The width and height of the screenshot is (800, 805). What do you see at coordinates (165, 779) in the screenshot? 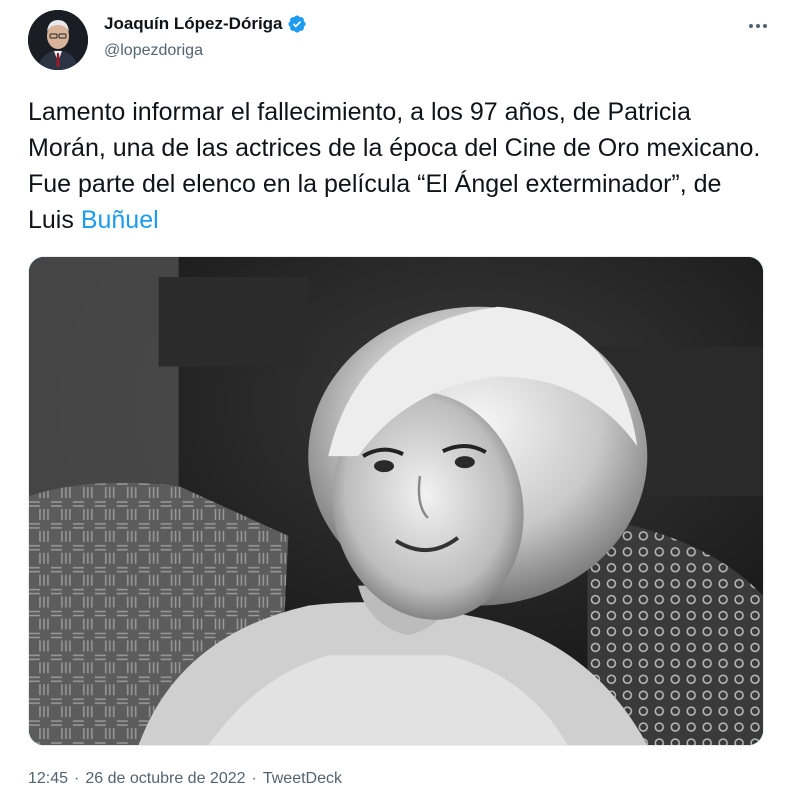
I see `tweet-date: 26 de octubre de 2022` at bounding box center [165, 779].